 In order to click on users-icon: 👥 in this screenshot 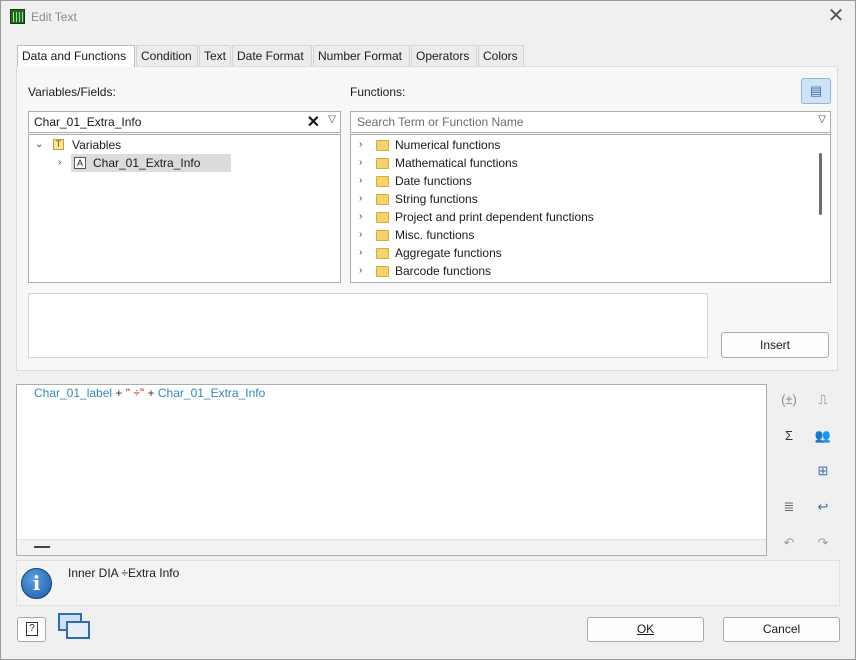, I will do `click(823, 436)`.